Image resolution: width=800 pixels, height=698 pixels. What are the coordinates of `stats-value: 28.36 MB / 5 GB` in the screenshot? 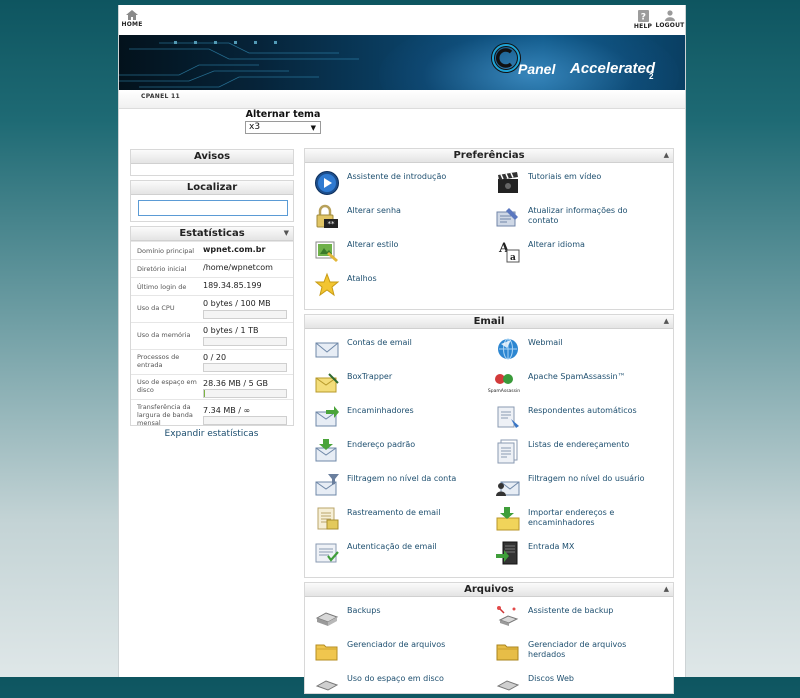 It's located at (235, 383).